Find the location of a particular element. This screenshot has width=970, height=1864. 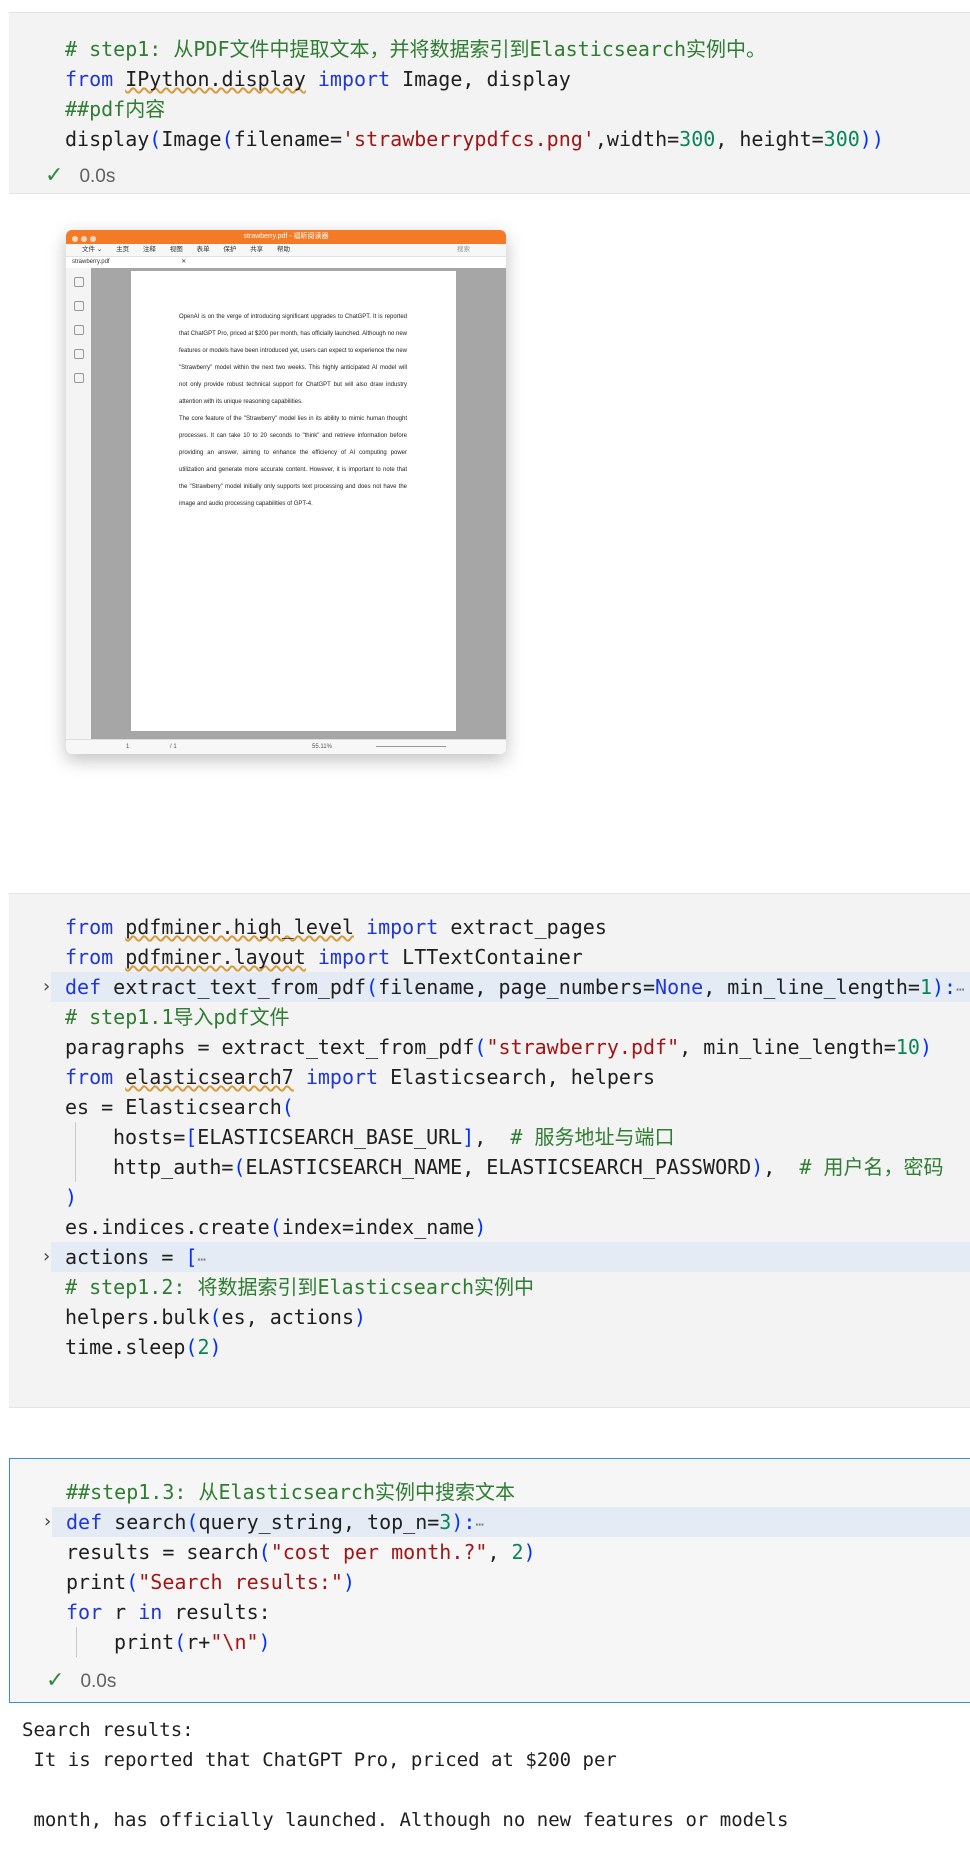

code-text: helpers.bulk is located at coordinates (137, 1317).